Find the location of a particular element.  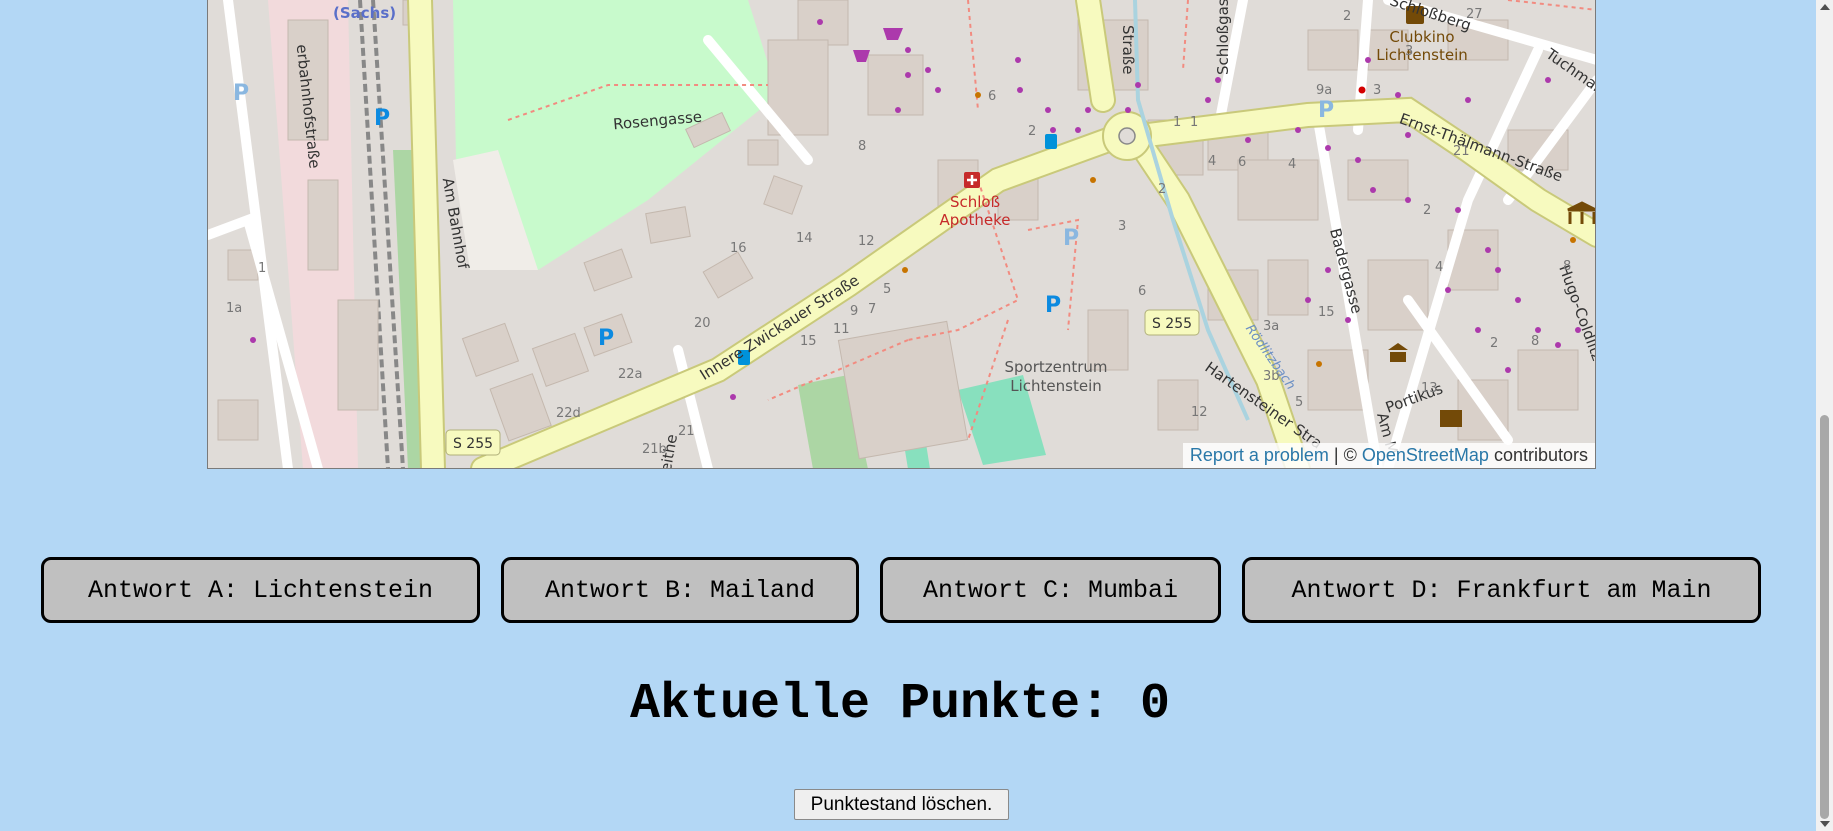

page-scrollbar is located at coordinates (1824, 415).